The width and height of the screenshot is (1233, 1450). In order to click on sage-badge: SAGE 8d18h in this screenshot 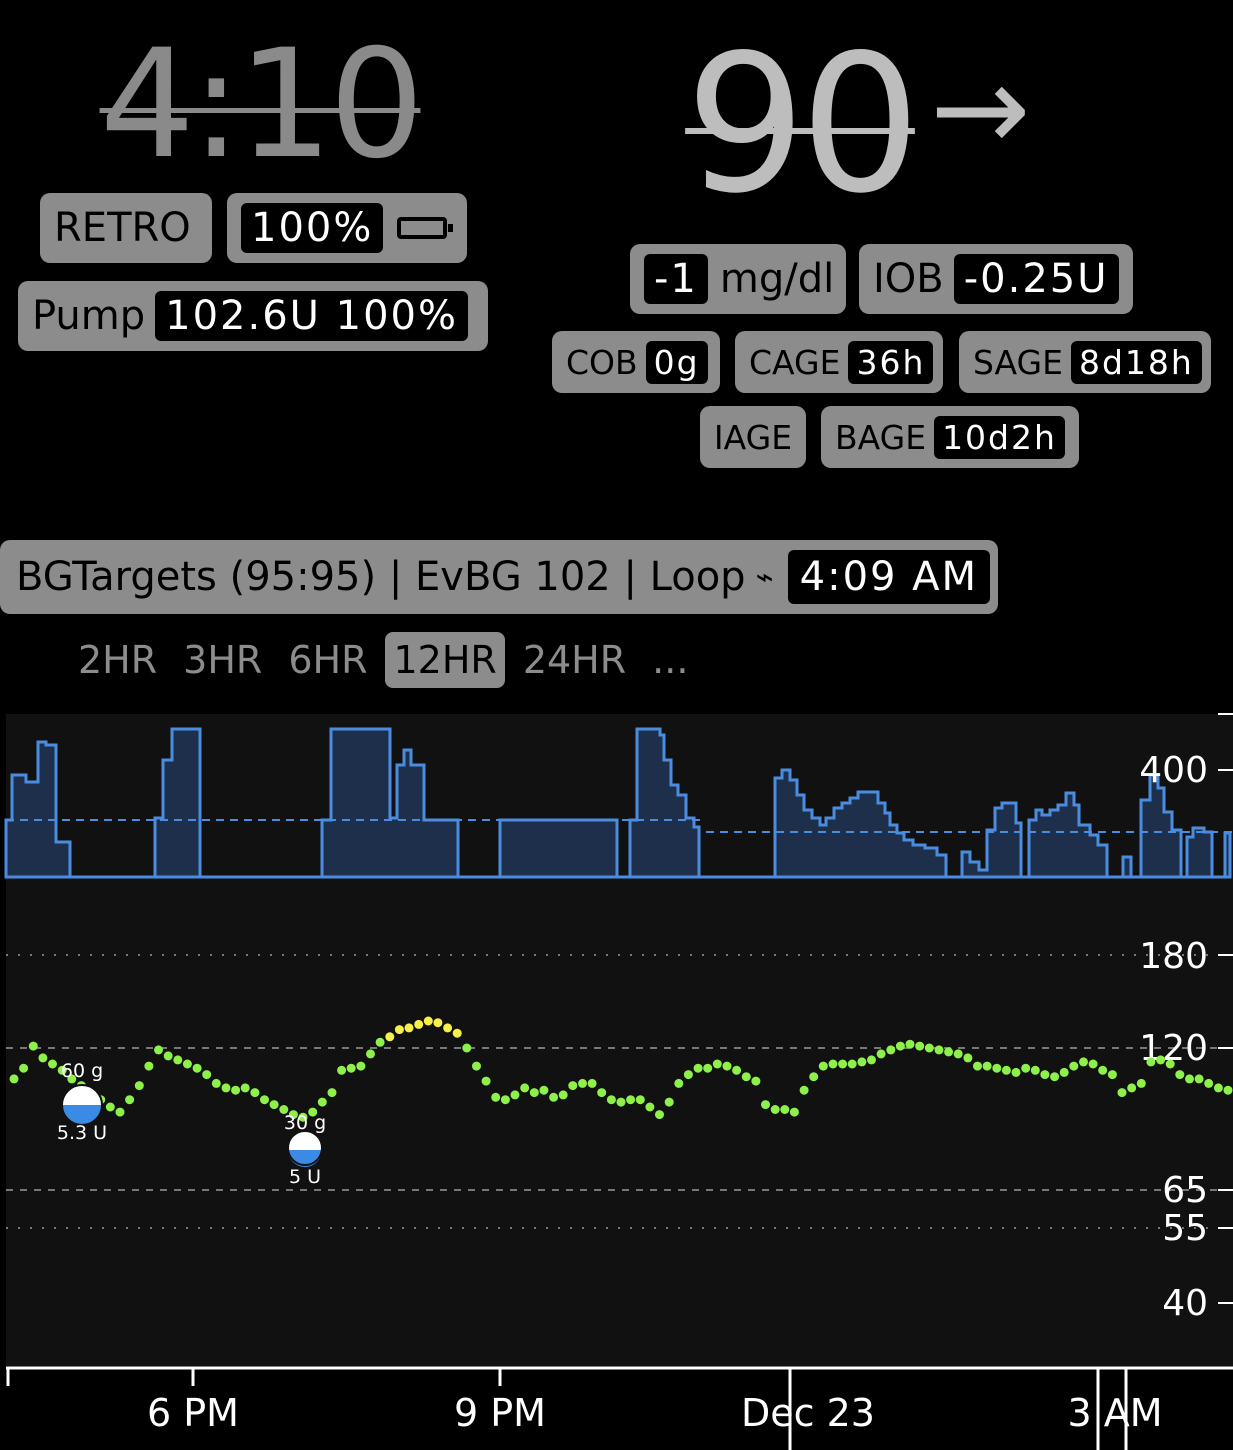, I will do `click(1085, 362)`.